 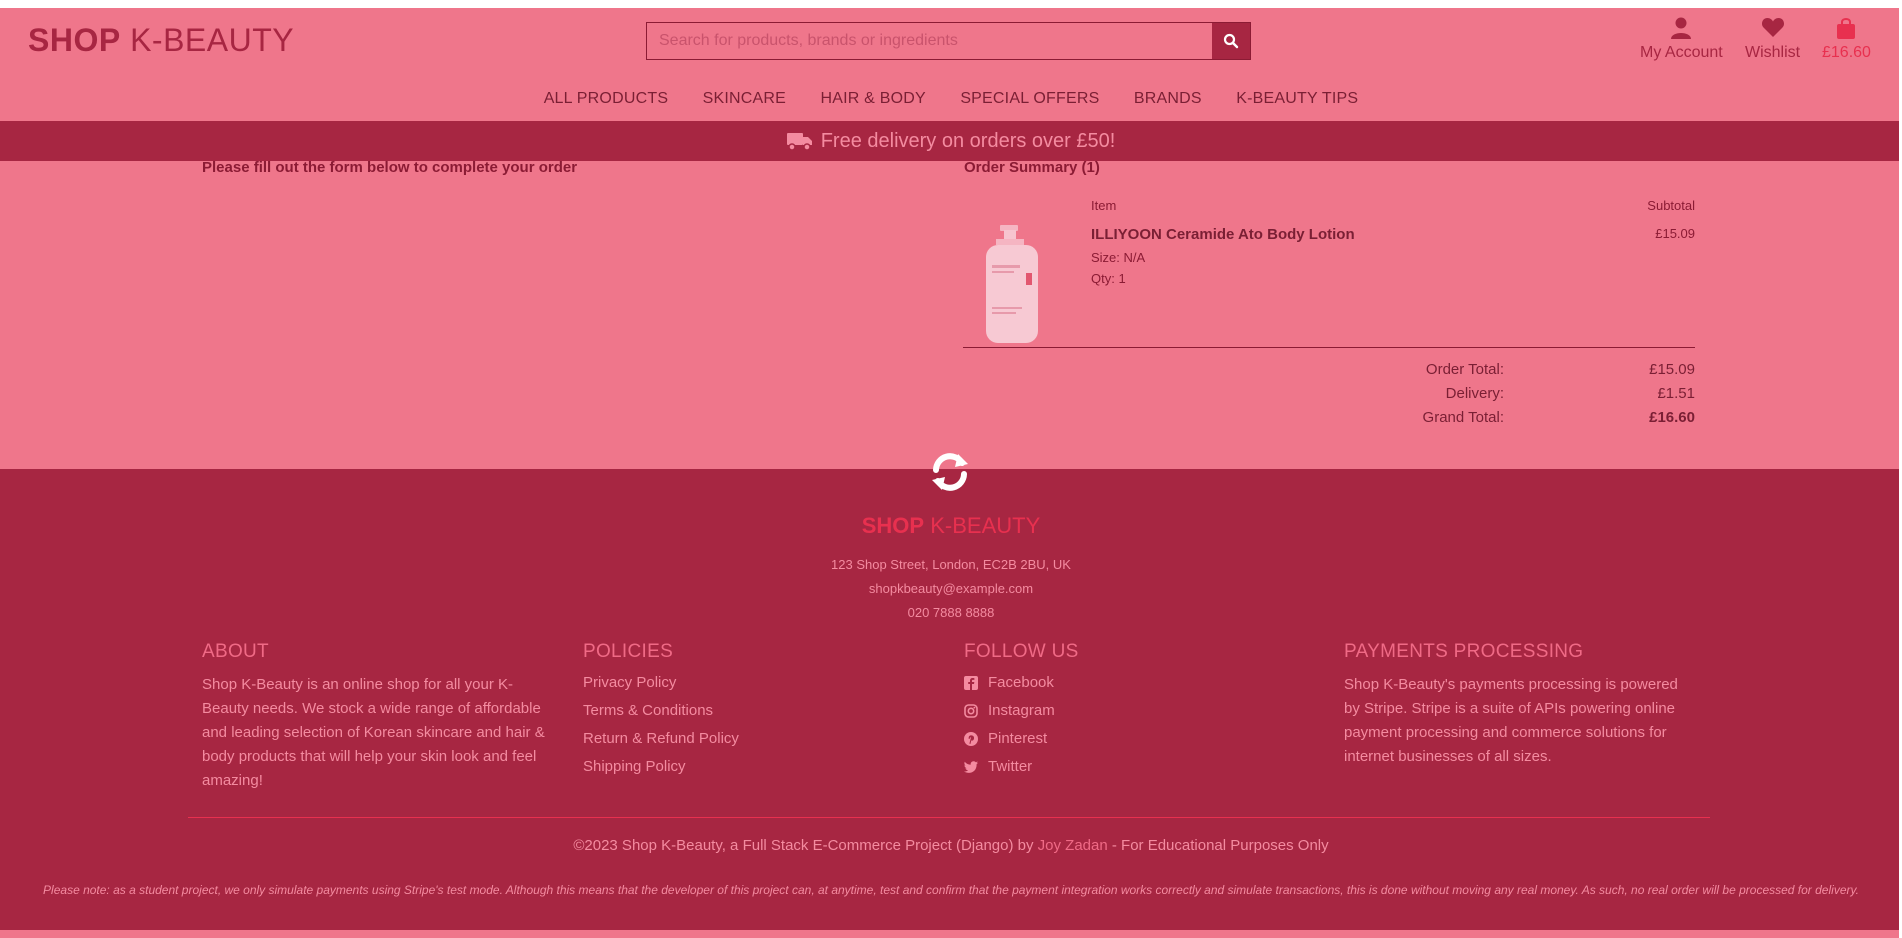 What do you see at coordinates (929, 41) in the screenshot?
I see `search-input` at bounding box center [929, 41].